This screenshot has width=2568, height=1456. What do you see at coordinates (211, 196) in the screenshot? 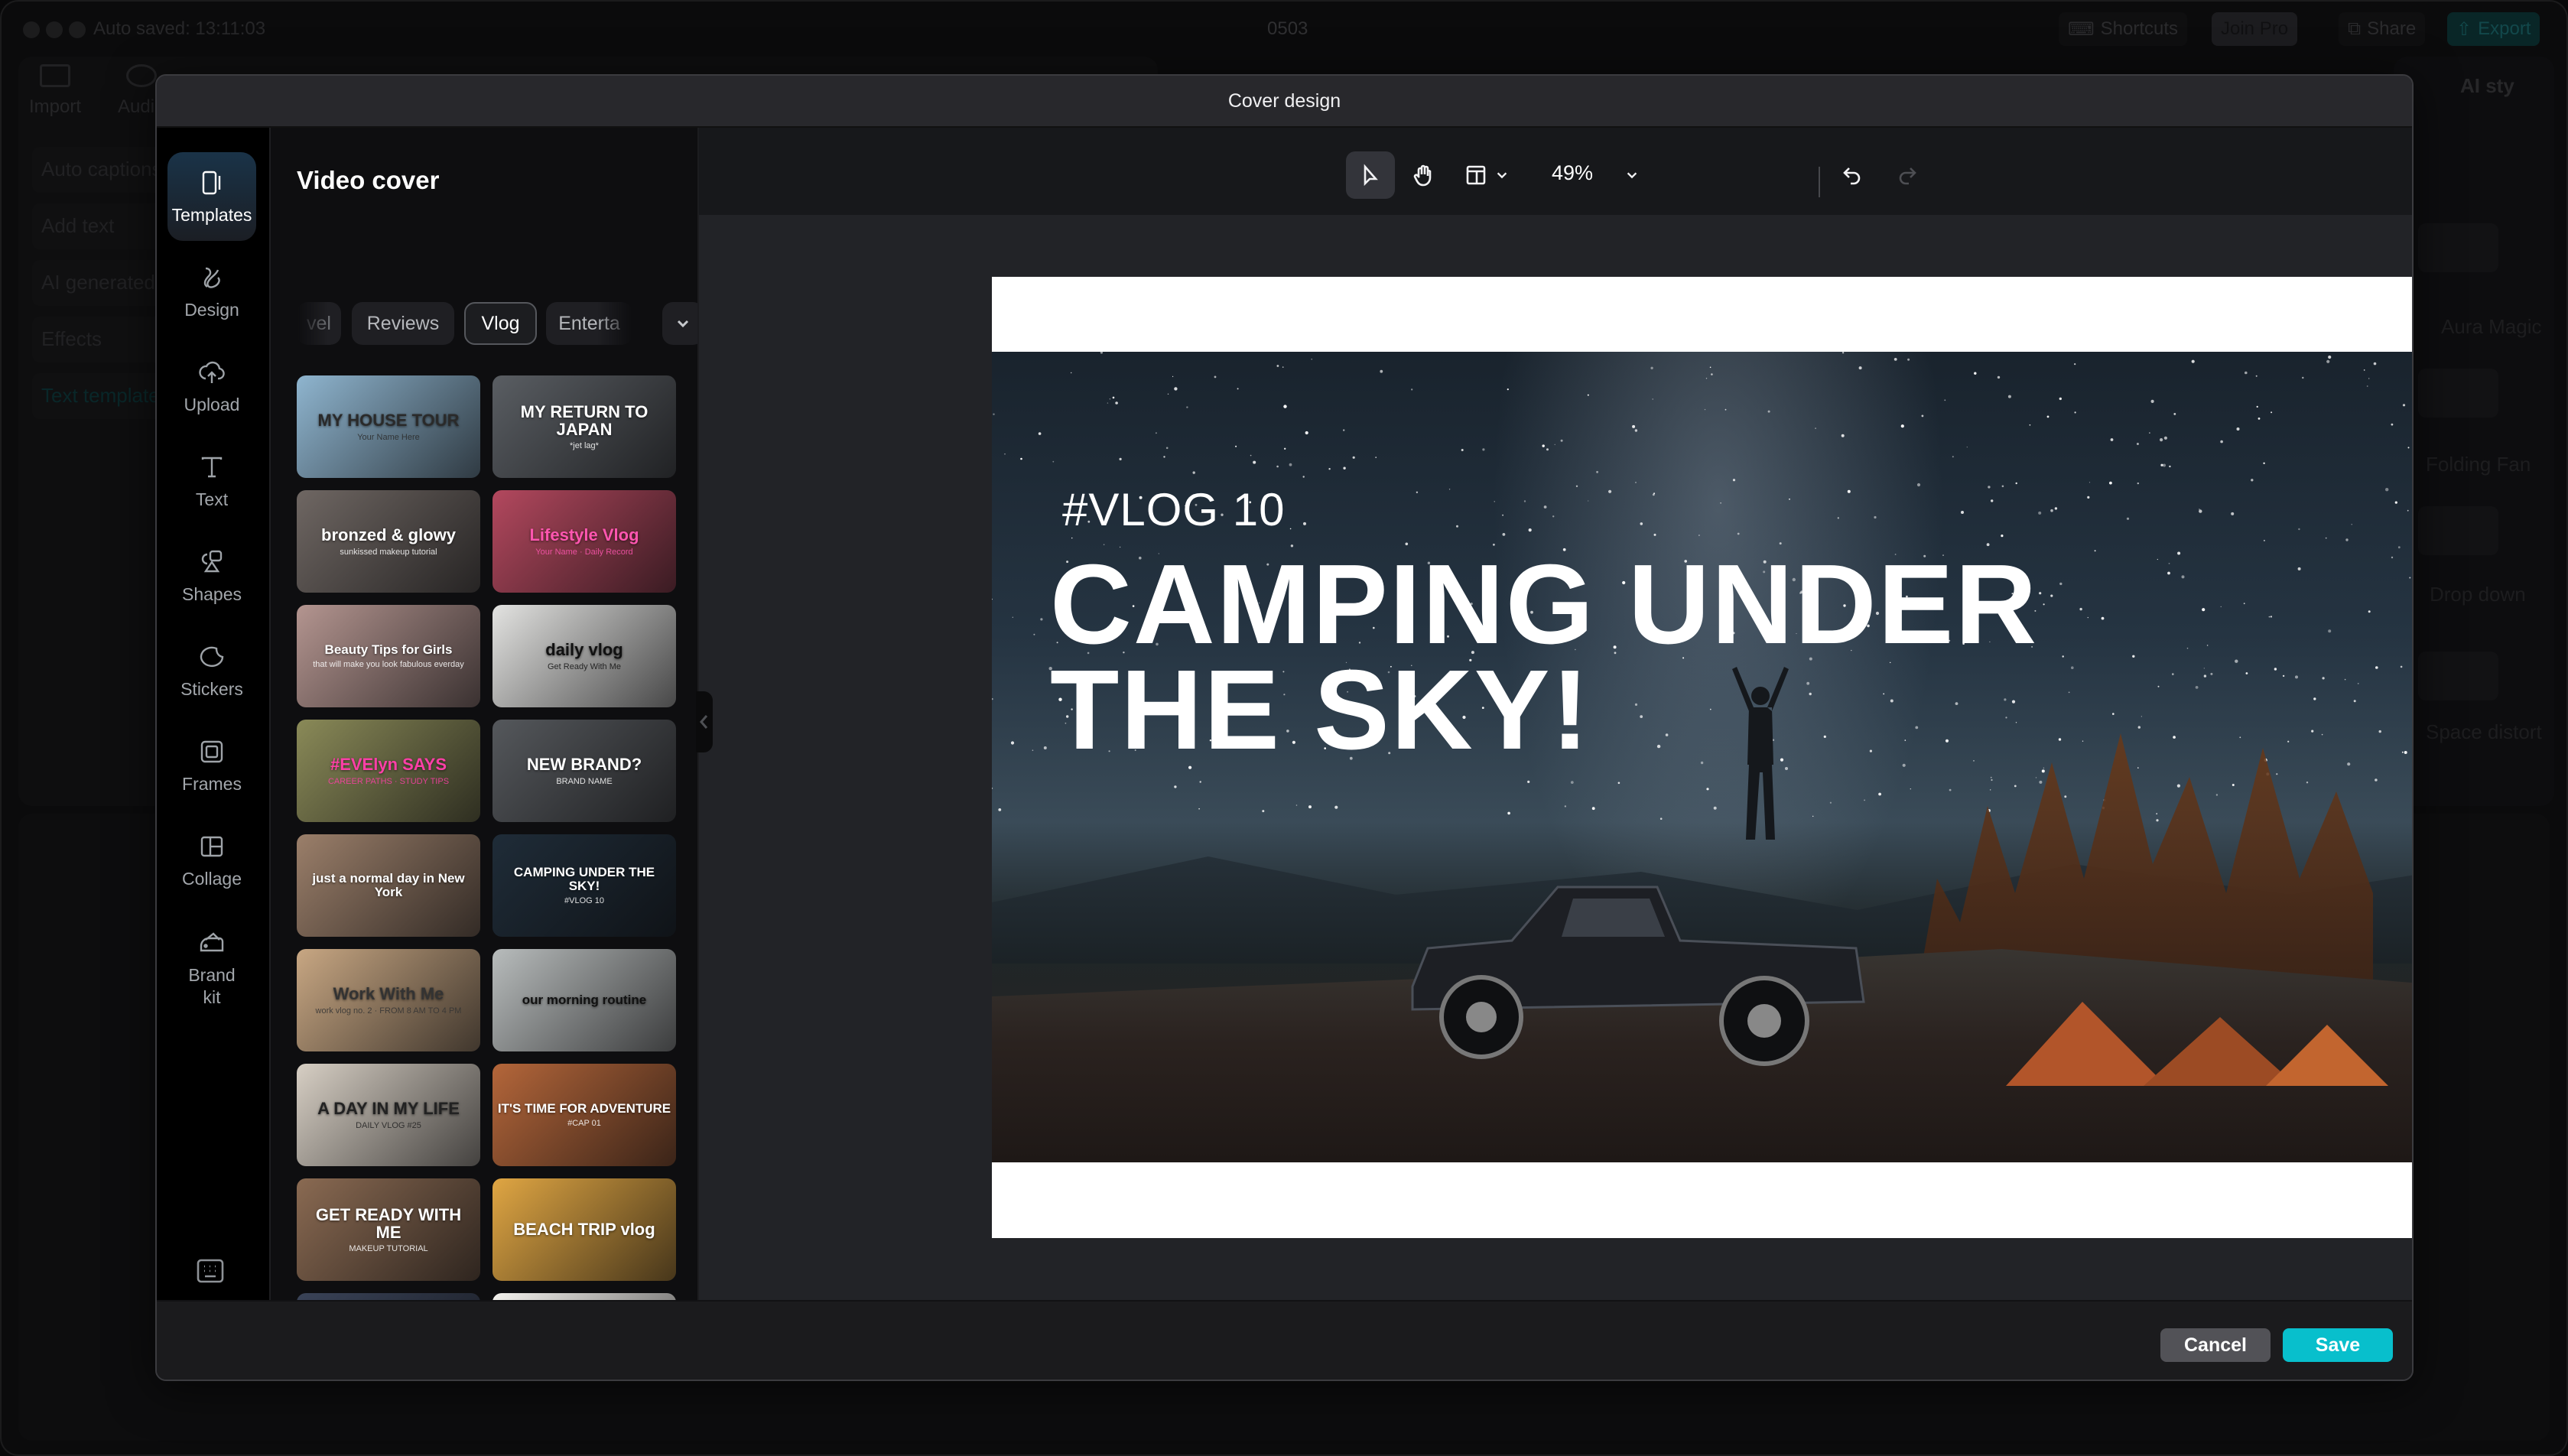
I see `rail-item-templates: Templates` at bounding box center [211, 196].